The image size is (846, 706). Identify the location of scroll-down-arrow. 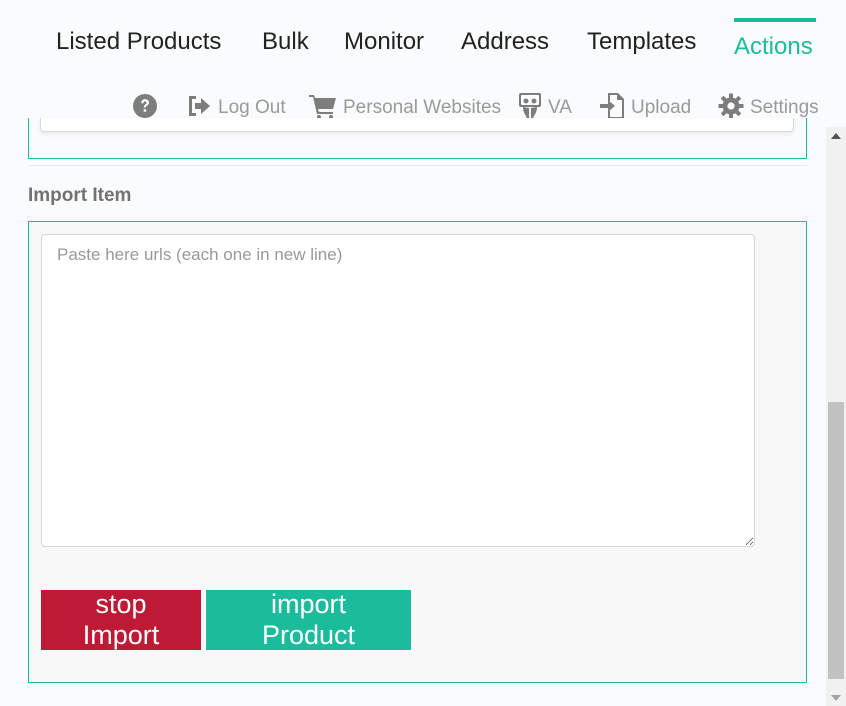
(836, 697).